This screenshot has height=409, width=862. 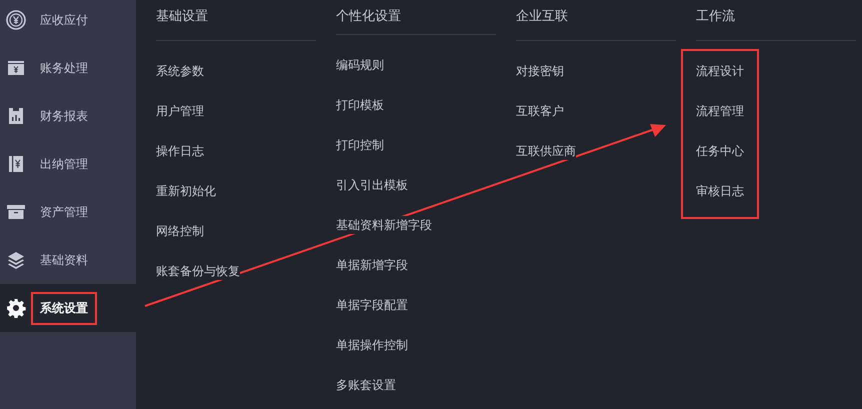 What do you see at coordinates (372, 185) in the screenshot?
I see `menu-item: 引入引出模板` at bounding box center [372, 185].